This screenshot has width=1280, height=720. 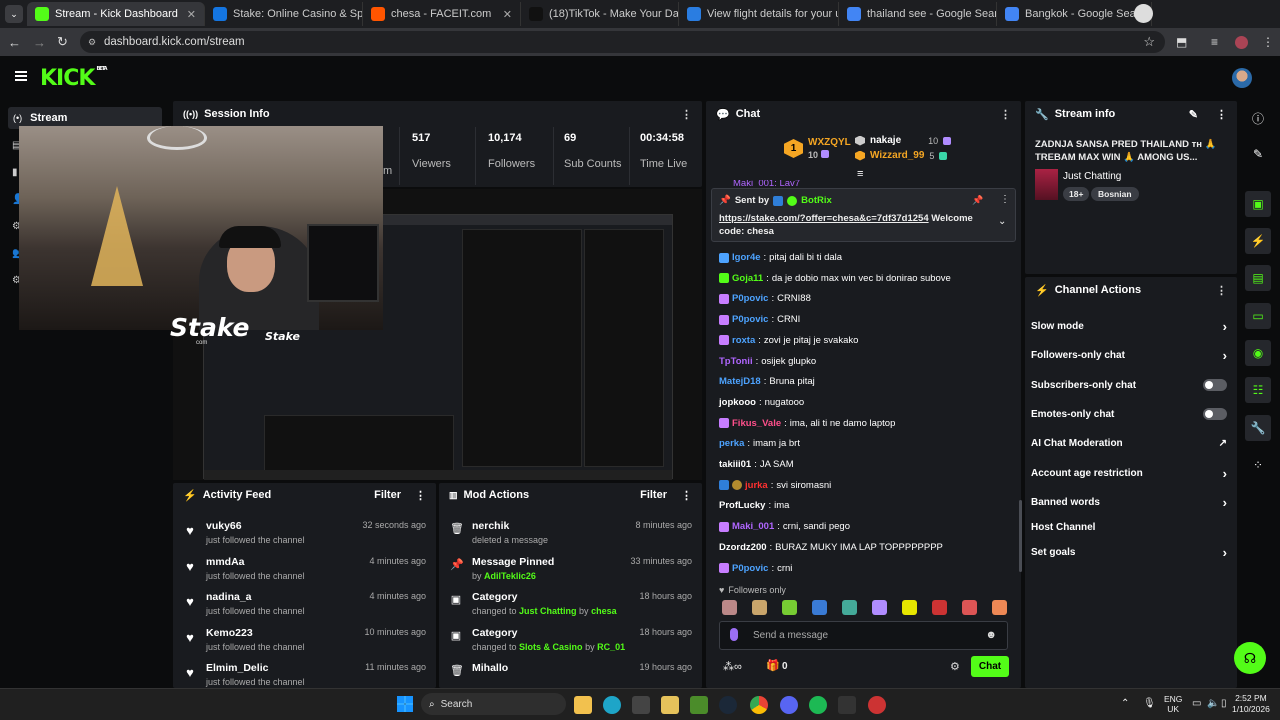 What do you see at coordinates (759, 443) in the screenshot?
I see `chat-message: perka: imam ja brt` at bounding box center [759, 443].